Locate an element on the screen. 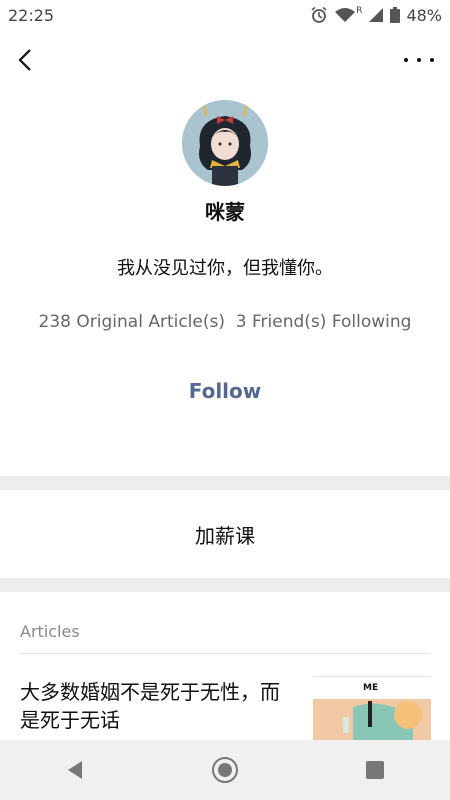 The image size is (450, 800). more-button is located at coordinates (419, 60).